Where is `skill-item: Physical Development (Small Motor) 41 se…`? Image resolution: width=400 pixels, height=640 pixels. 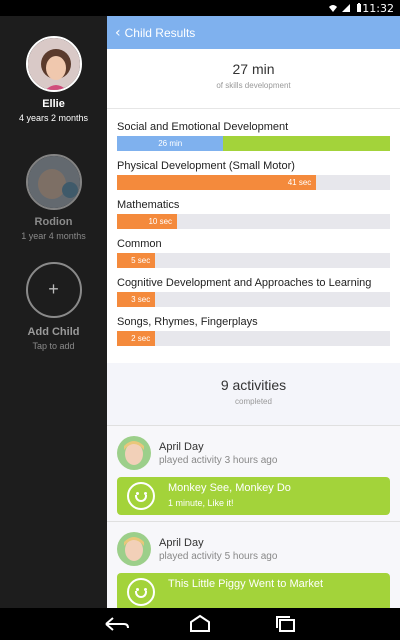 skill-item: Physical Development (Small Motor) 41 se… is located at coordinates (253, 175).